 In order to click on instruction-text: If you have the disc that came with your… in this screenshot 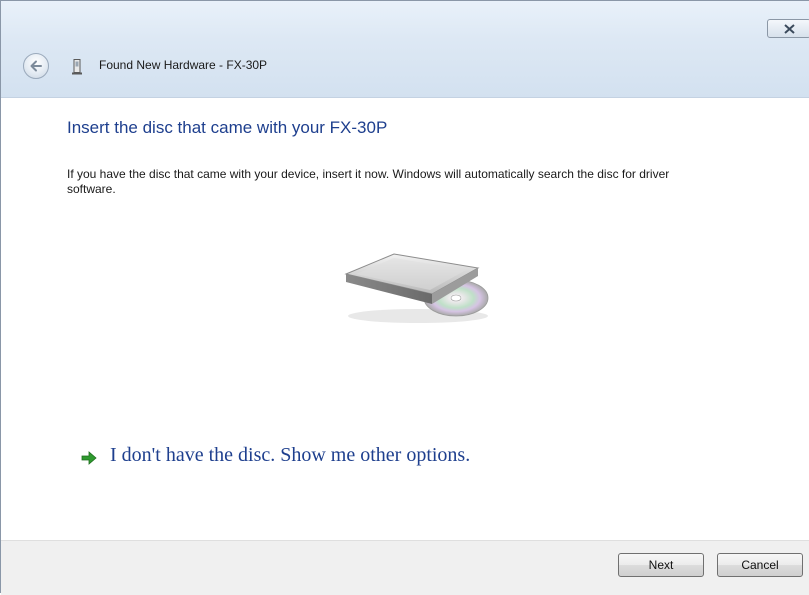, I will do `click(368, 181)`.